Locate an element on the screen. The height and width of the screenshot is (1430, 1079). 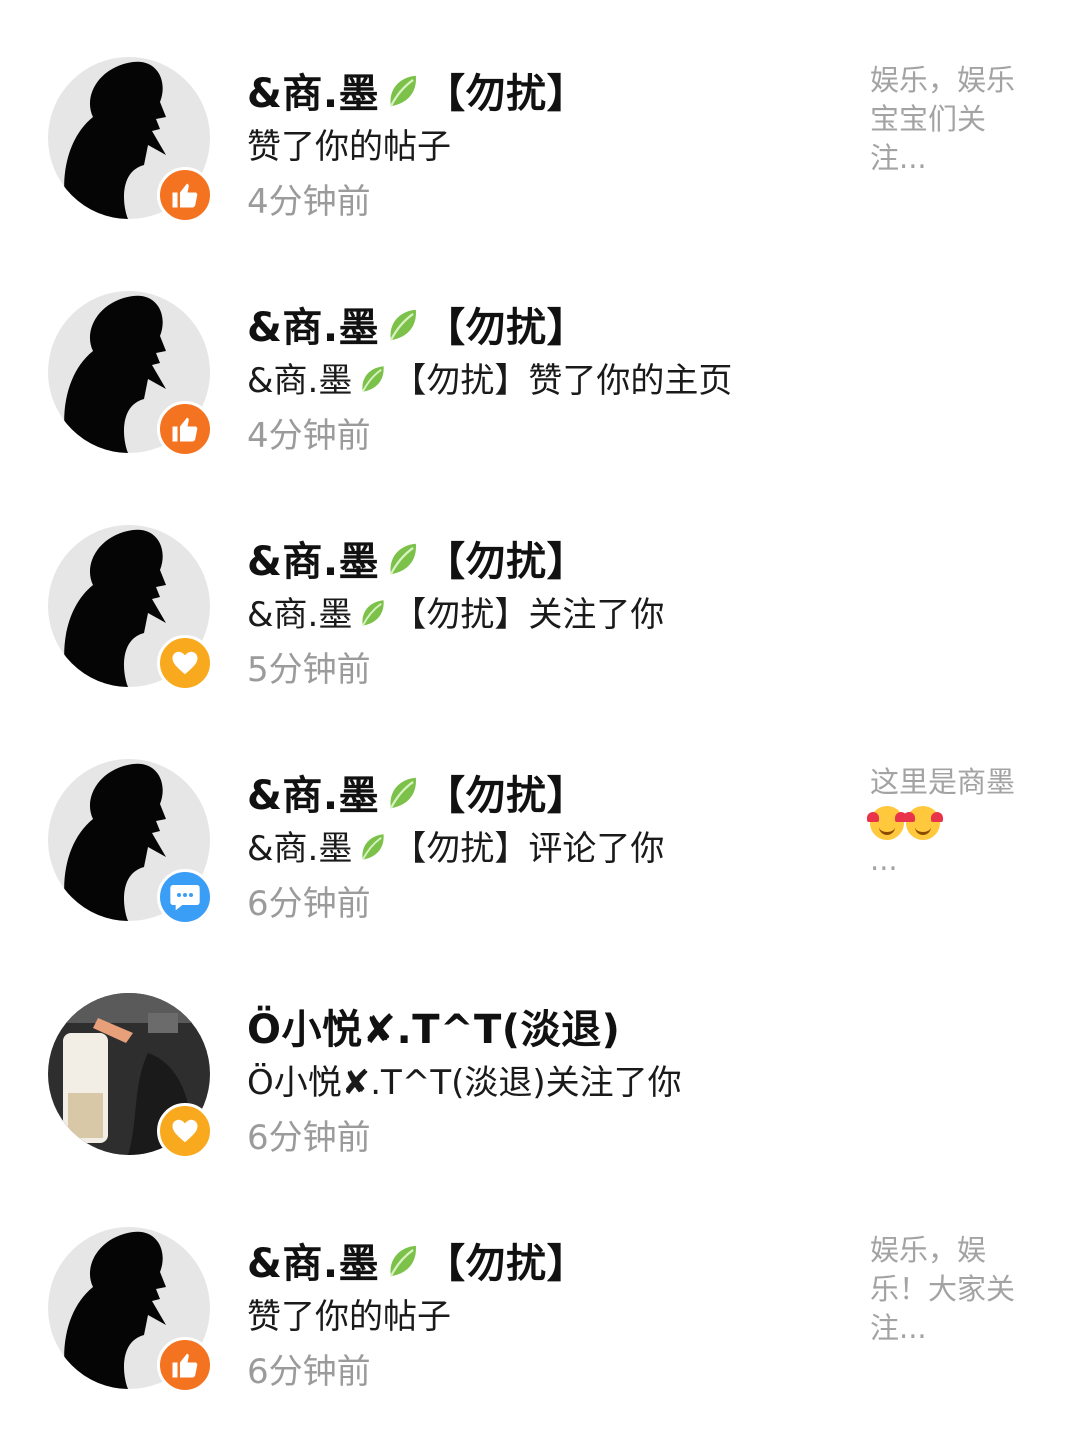
preview-emojis is located at coordinates (948, 821).